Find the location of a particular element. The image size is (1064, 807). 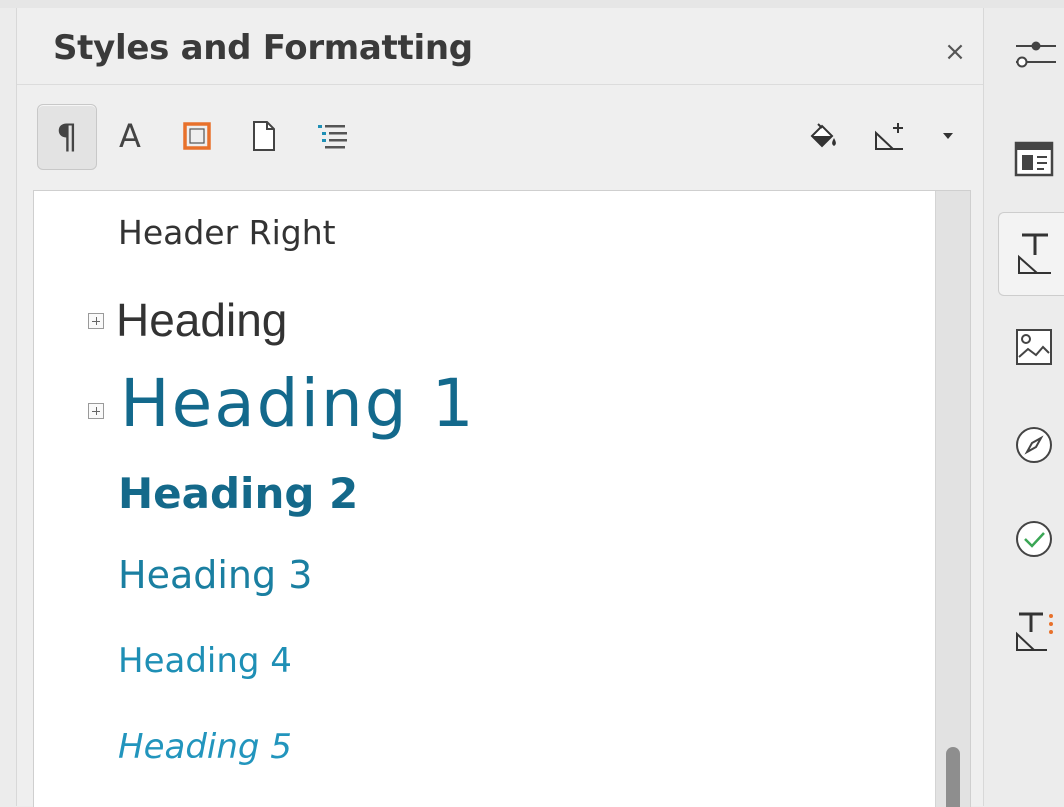

properties-icon is located at coordinates (1036, 54).